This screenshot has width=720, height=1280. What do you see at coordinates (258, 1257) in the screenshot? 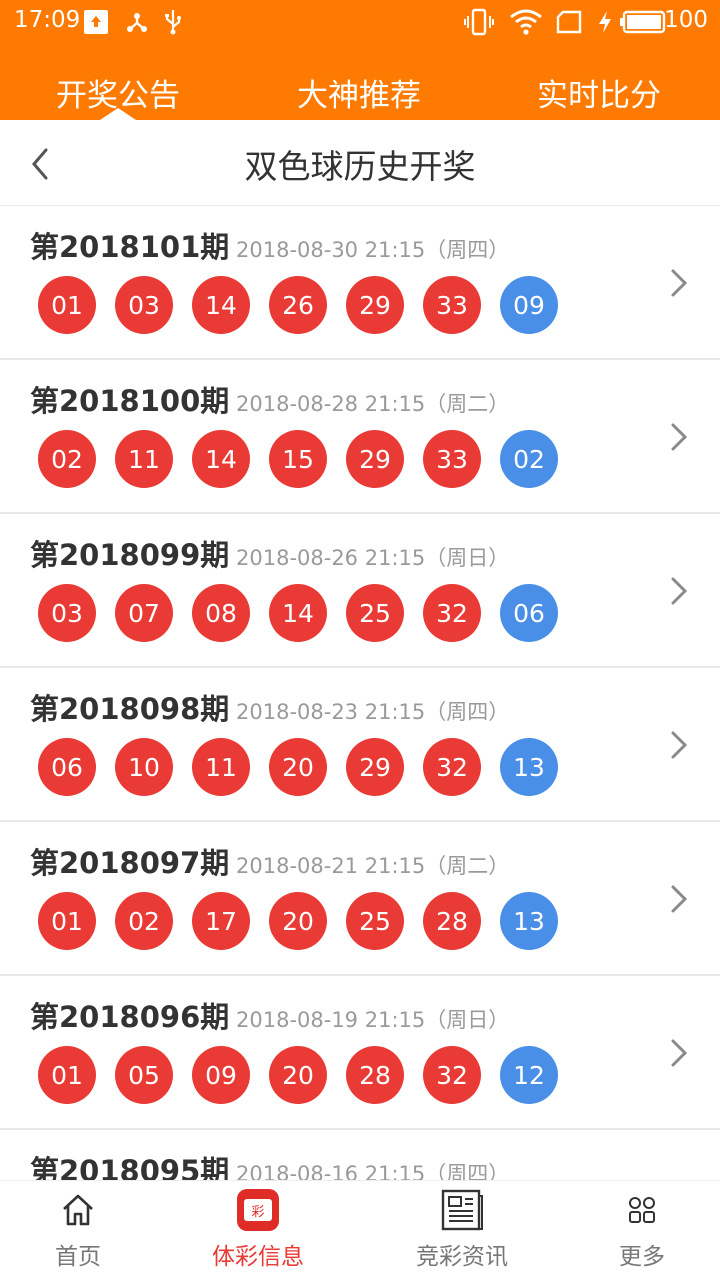
I see `nav-label: 体彩信息` at bounding box center [258, 1257].